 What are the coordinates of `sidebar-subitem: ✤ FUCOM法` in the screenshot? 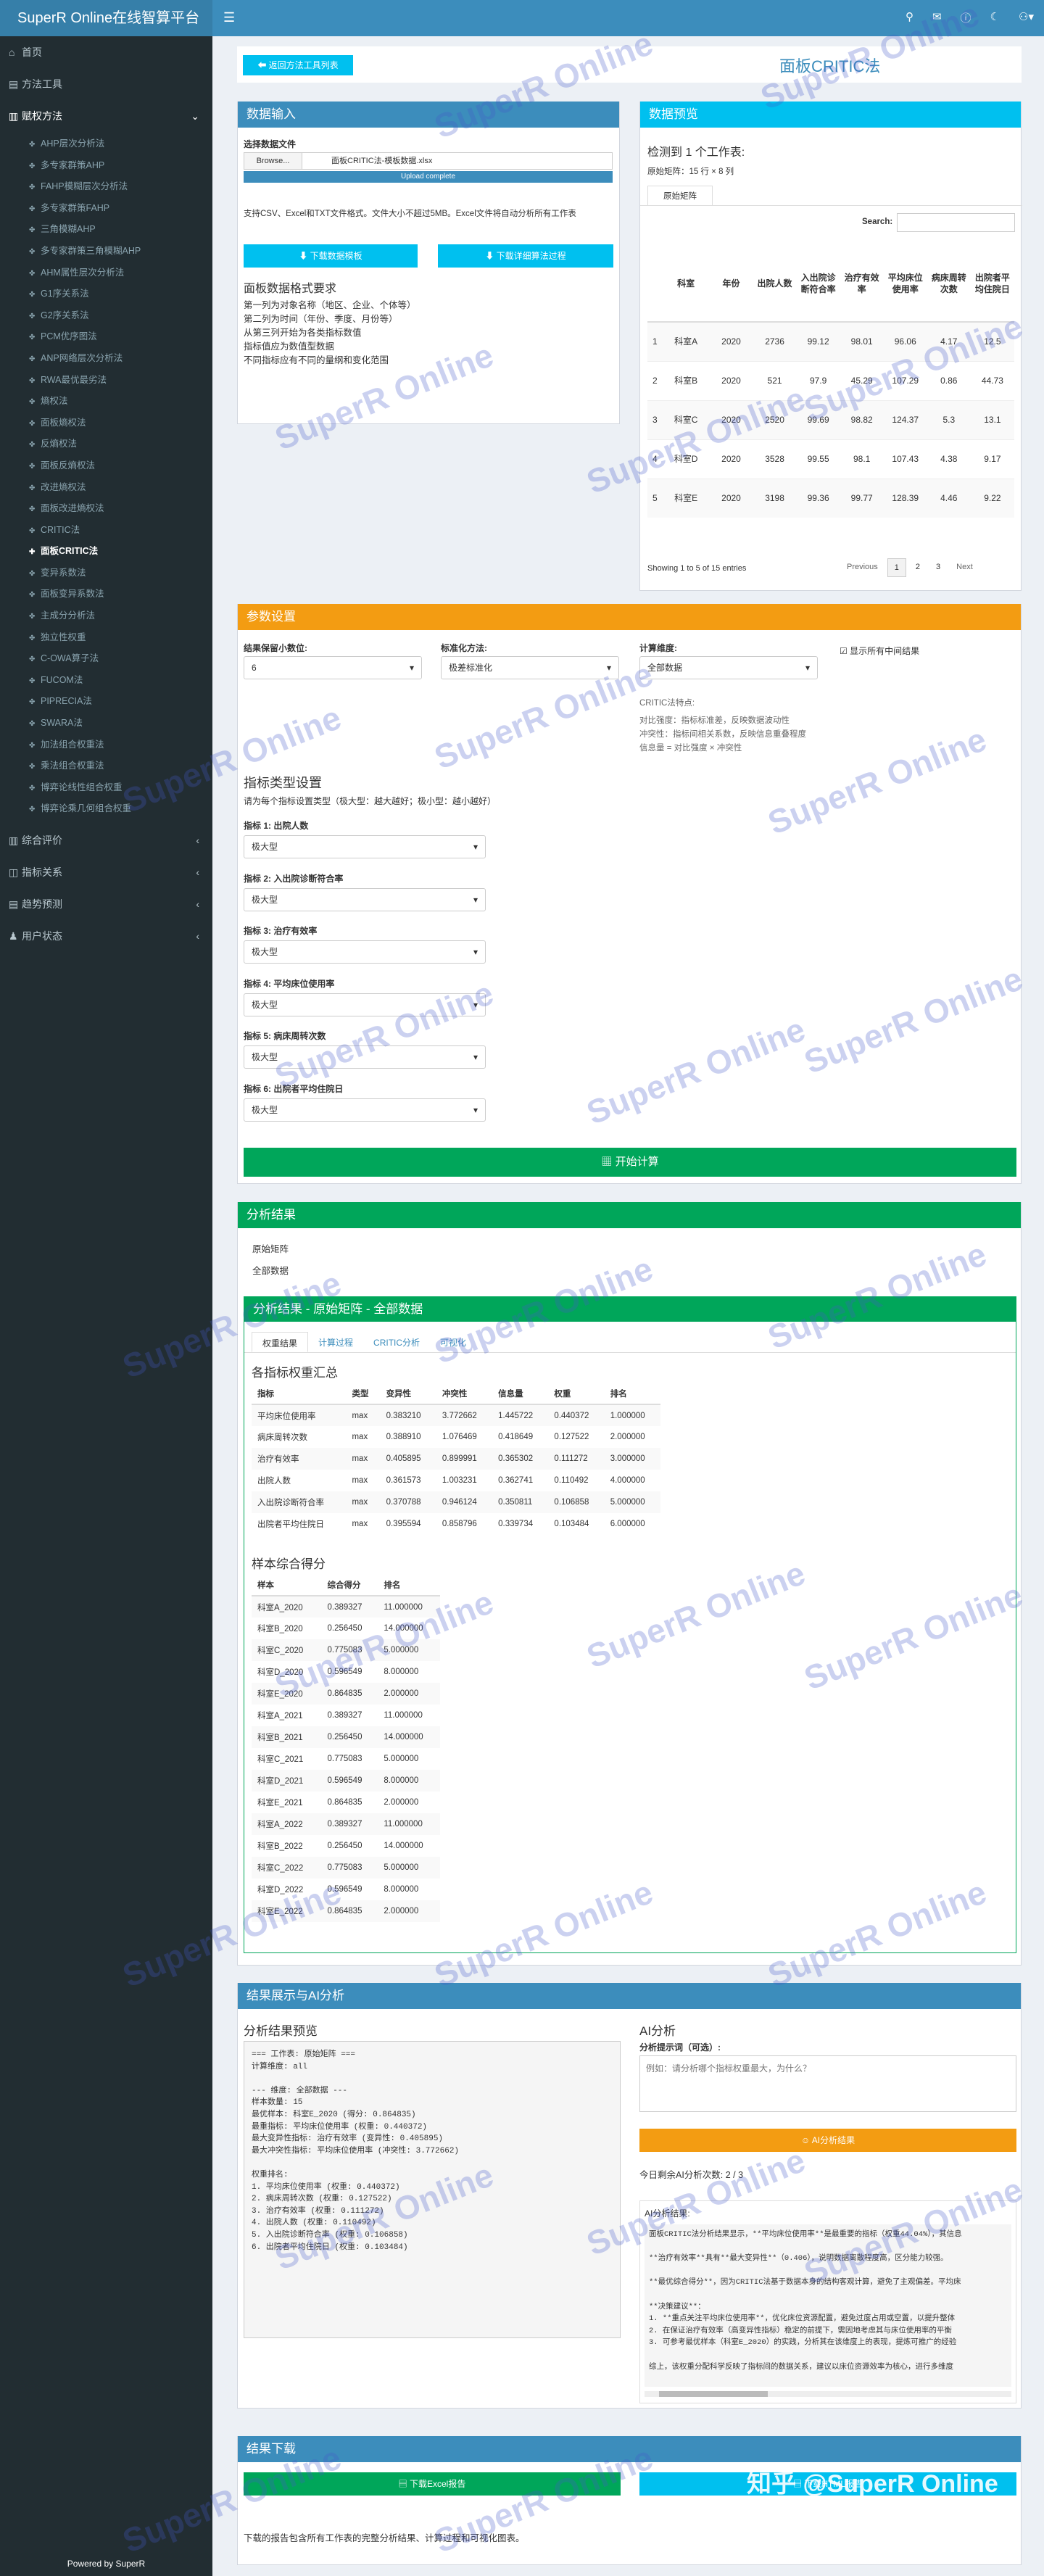 It's located at (106, 681).